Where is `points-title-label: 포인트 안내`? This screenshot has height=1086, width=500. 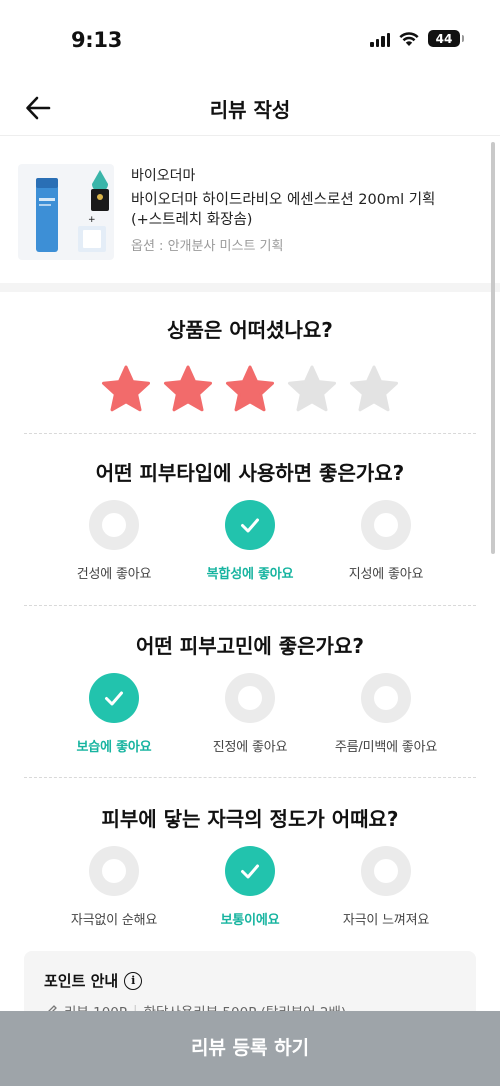
points-title-label: 포인트 안내 is located at coordinates (81, 981).